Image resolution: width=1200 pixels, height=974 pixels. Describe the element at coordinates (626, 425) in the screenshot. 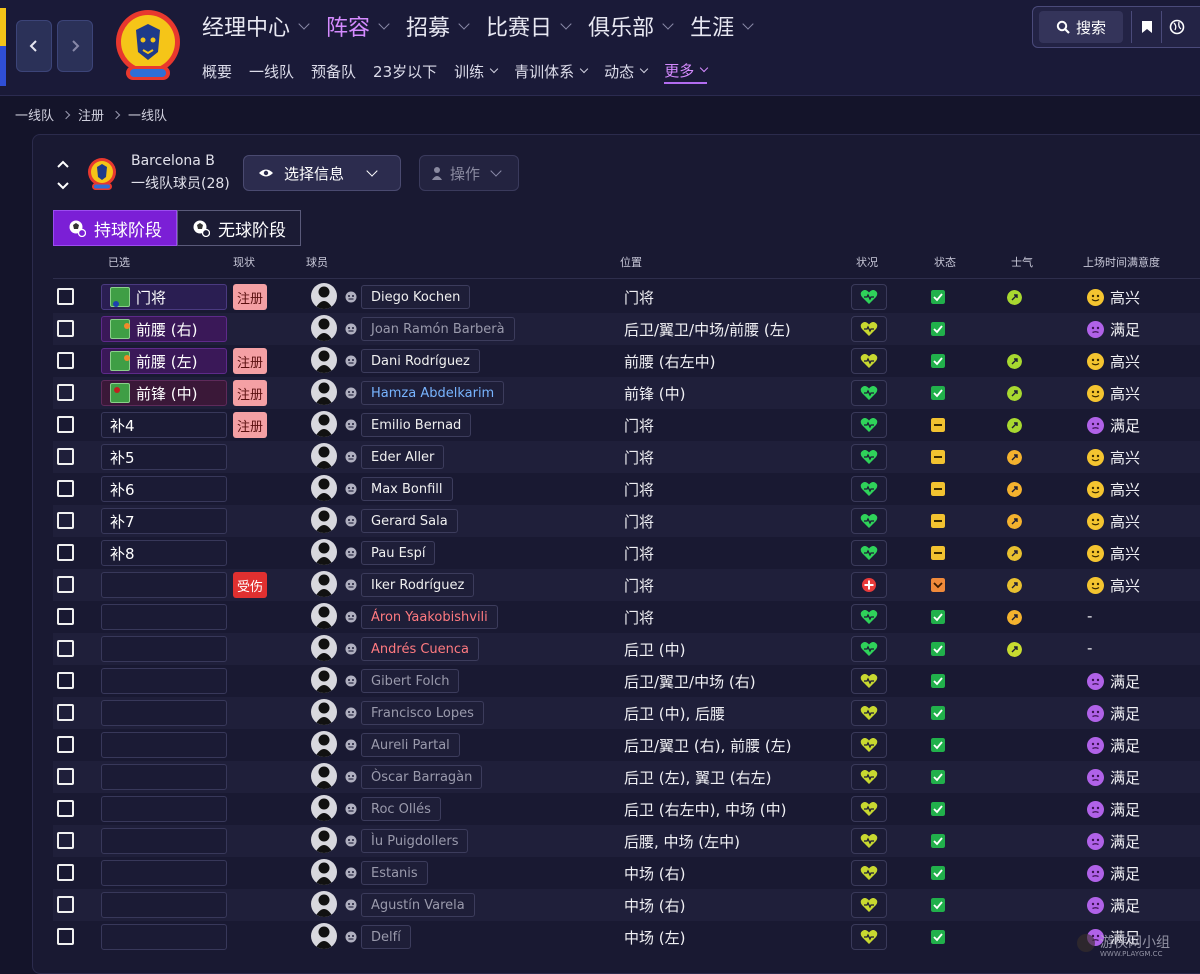

I see `table-row: 补4 注册 Emilio Bernad 门将 满足` at that location.